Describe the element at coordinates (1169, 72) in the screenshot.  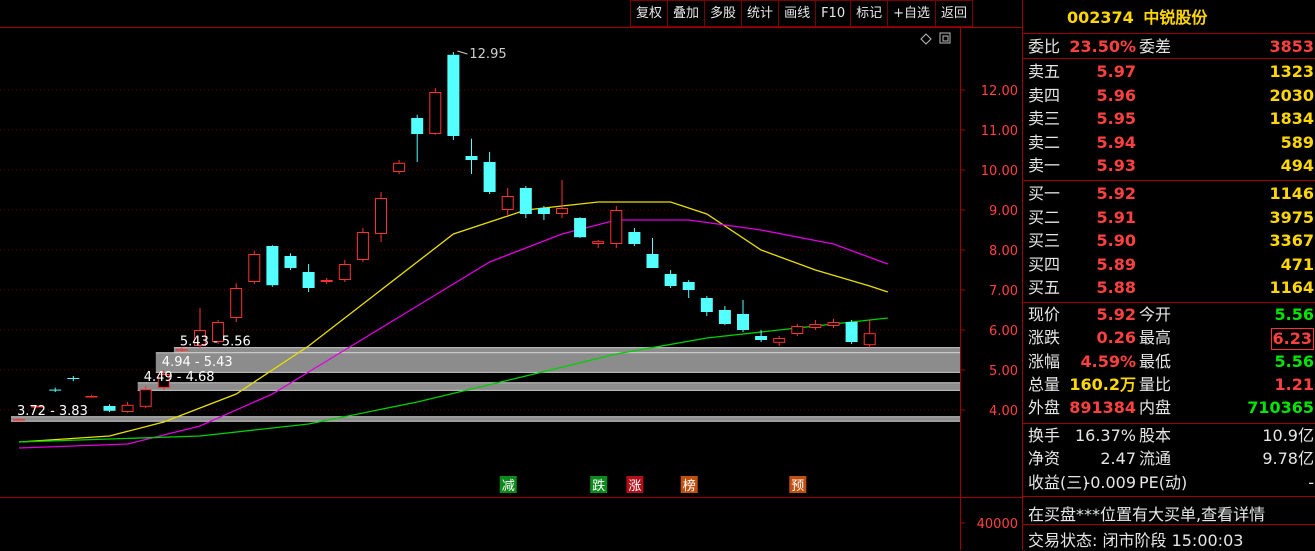
I see `sell-level-row: 卖五 5.97 1323` at that location.